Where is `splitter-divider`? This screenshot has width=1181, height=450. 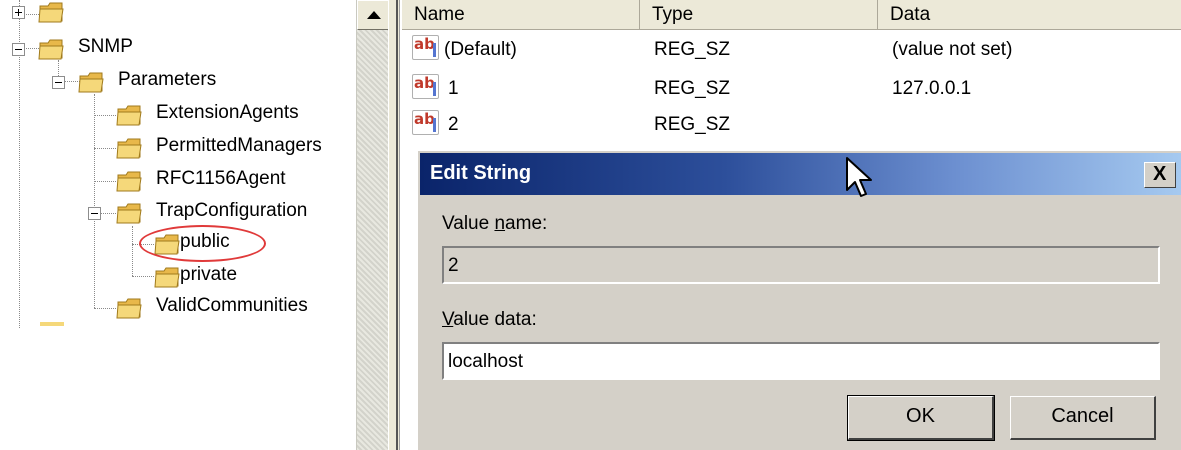
splitter-divider is located at coordinates (397, 225).